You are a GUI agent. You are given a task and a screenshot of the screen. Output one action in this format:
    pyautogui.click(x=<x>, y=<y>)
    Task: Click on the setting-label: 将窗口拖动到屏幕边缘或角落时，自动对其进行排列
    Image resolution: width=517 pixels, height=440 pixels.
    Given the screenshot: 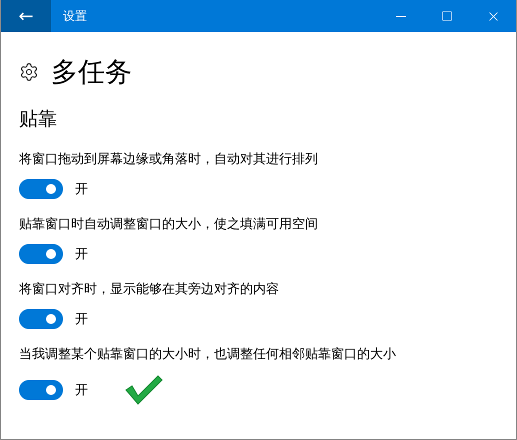 What is the action you would take?
    pyautogui.click(x=169, y=159)
    